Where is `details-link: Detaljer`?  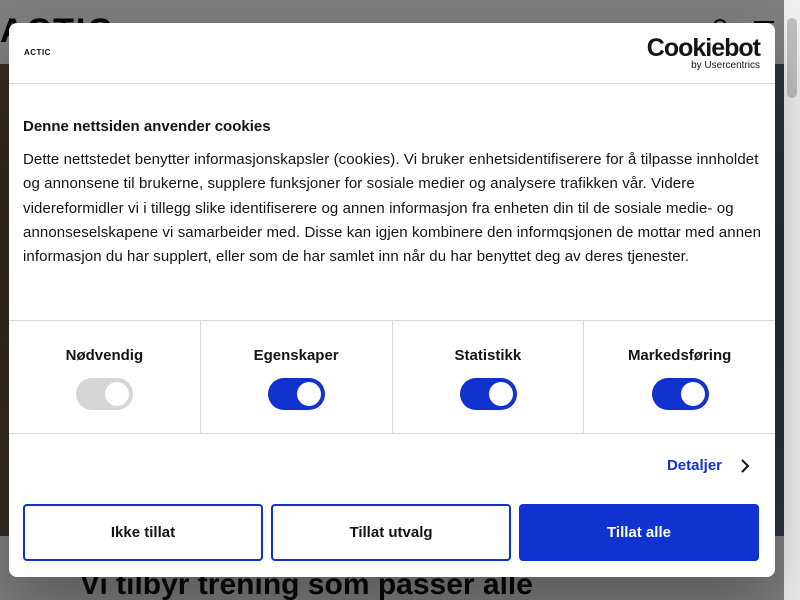 details-link: Detaljer is located at coordinates (708, 465).